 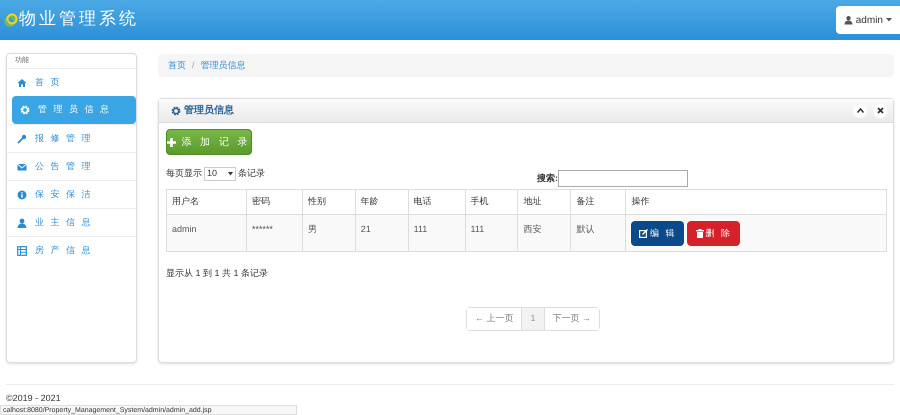 What do you see at coordinates (22, 139) in the screenshot?
I see `wrench-icon` at bounding box center [22, 139].